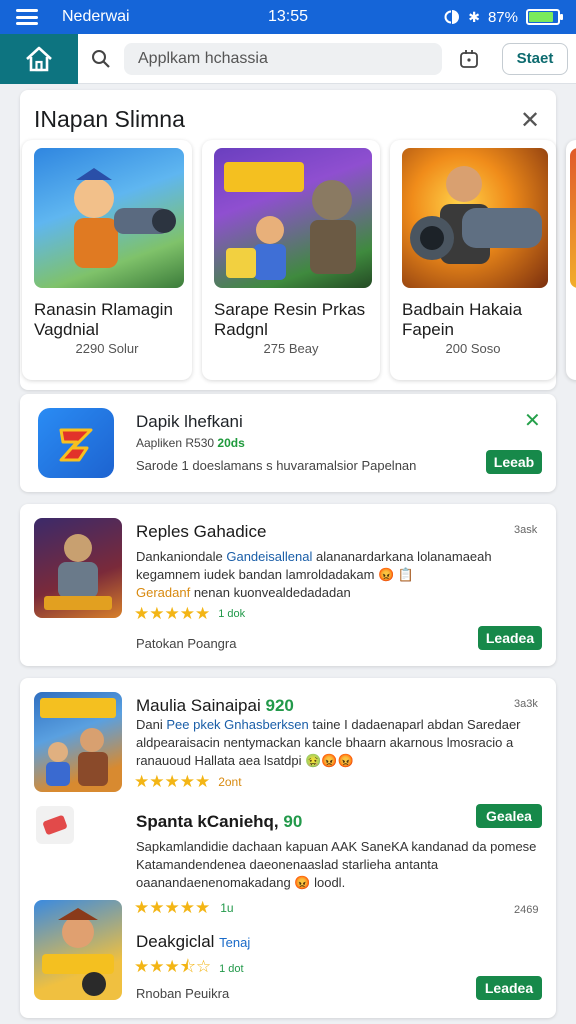  Describe the element at coordinates (232, 614) in the screenshot. I see `review-count: 1 dok` at that location.